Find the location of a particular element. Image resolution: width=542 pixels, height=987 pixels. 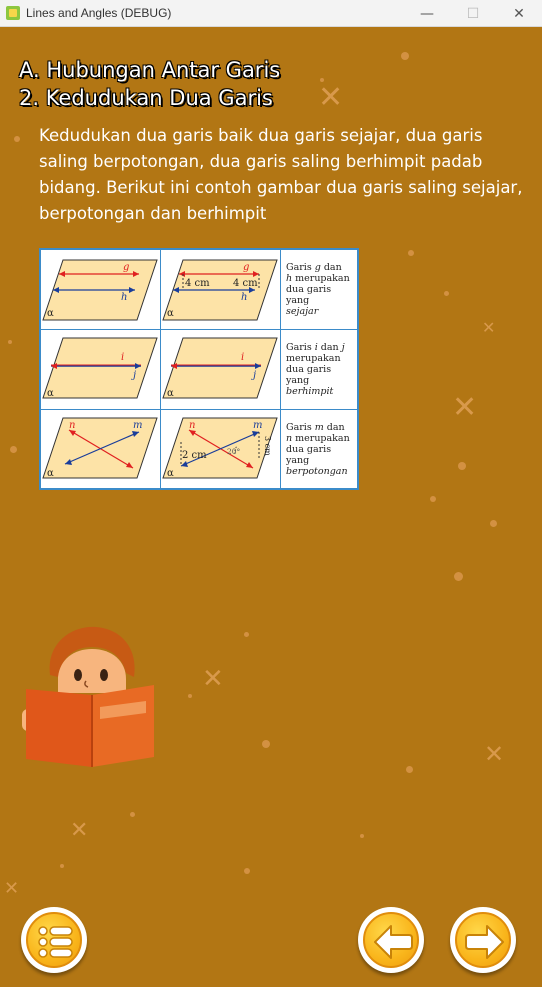

plane-diagram-distance: 4 cm 4 cm g h α is located at coordinates (220, 290).